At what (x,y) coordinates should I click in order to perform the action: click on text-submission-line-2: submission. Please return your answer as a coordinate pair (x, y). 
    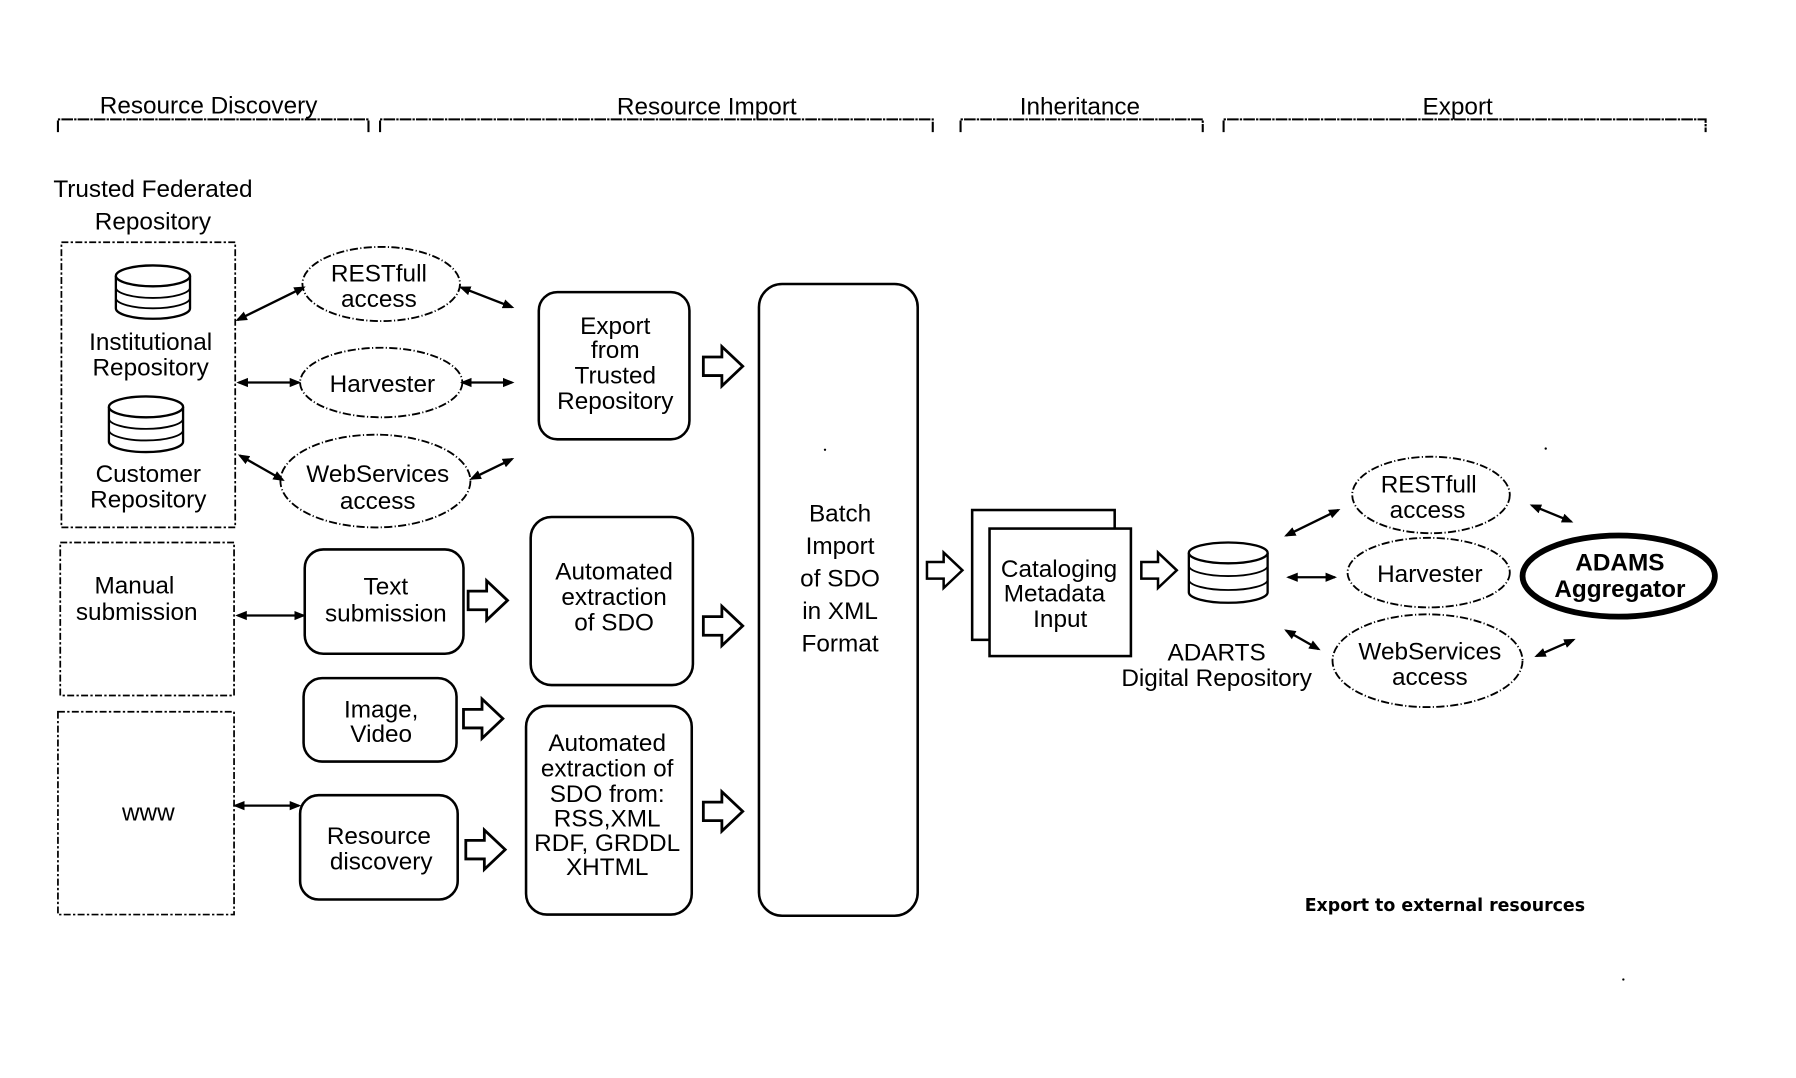
    Looking at the image, I should click on (386, 613).